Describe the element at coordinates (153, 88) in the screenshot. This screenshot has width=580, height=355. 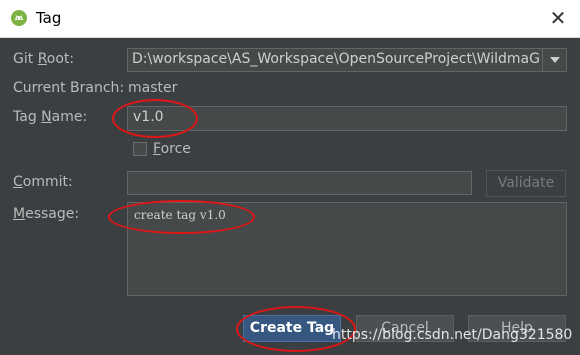
I see `current-branch-value: master` at that location.